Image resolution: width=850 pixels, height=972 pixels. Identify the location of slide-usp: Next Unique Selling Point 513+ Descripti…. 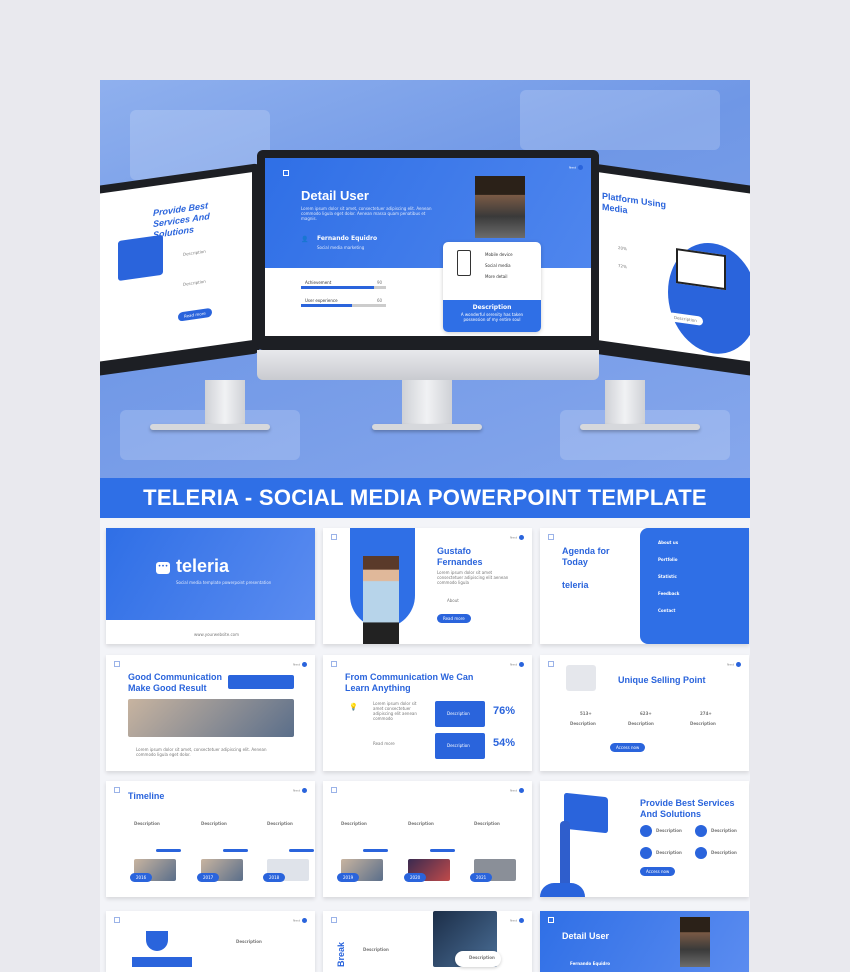
(644, 713).